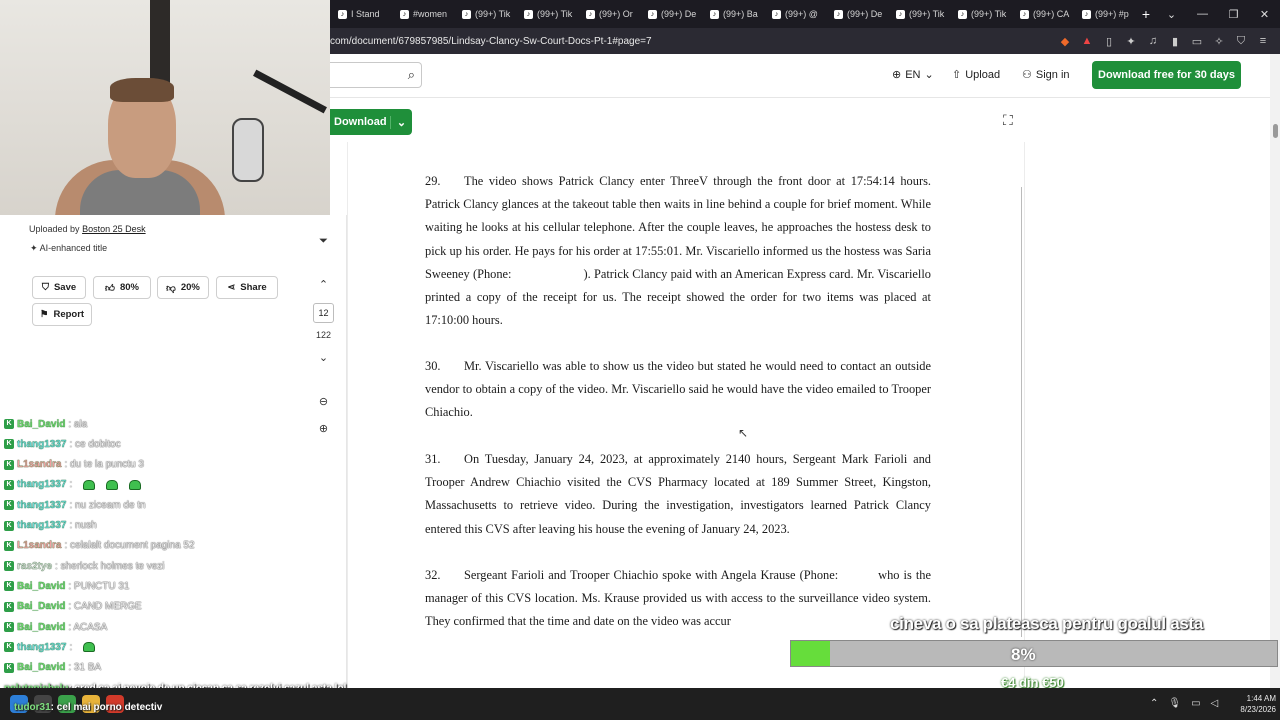 The image size is (1280, 720). Describe the element at coordinates (1065, 41) in the screenshot. I see `brave-shield-icon: ◆` at that location.